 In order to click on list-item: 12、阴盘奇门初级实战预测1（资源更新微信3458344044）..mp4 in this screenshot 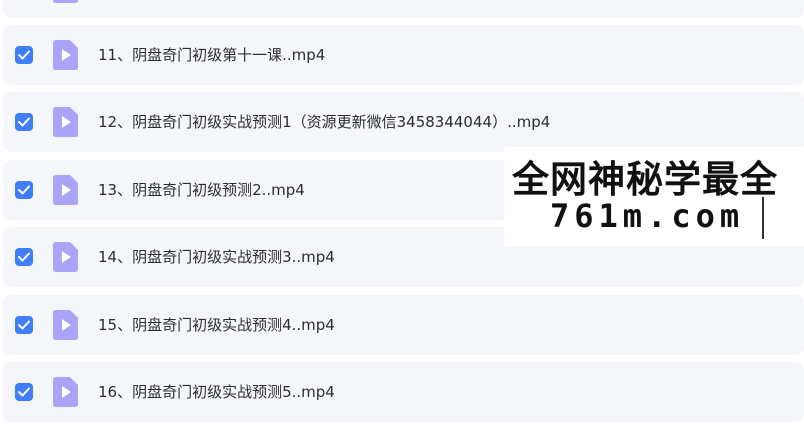, I will do `click(403, 122)`.